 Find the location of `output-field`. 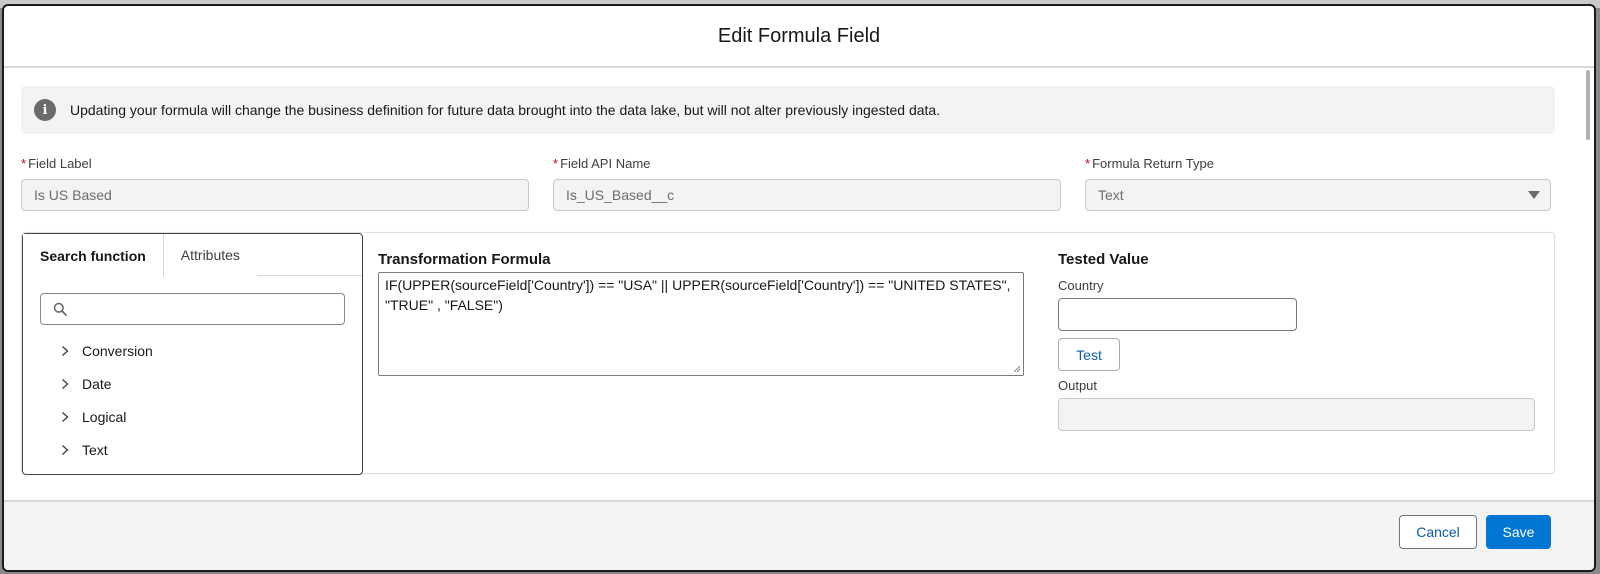

output-field is located at coordinates (1296, 414).